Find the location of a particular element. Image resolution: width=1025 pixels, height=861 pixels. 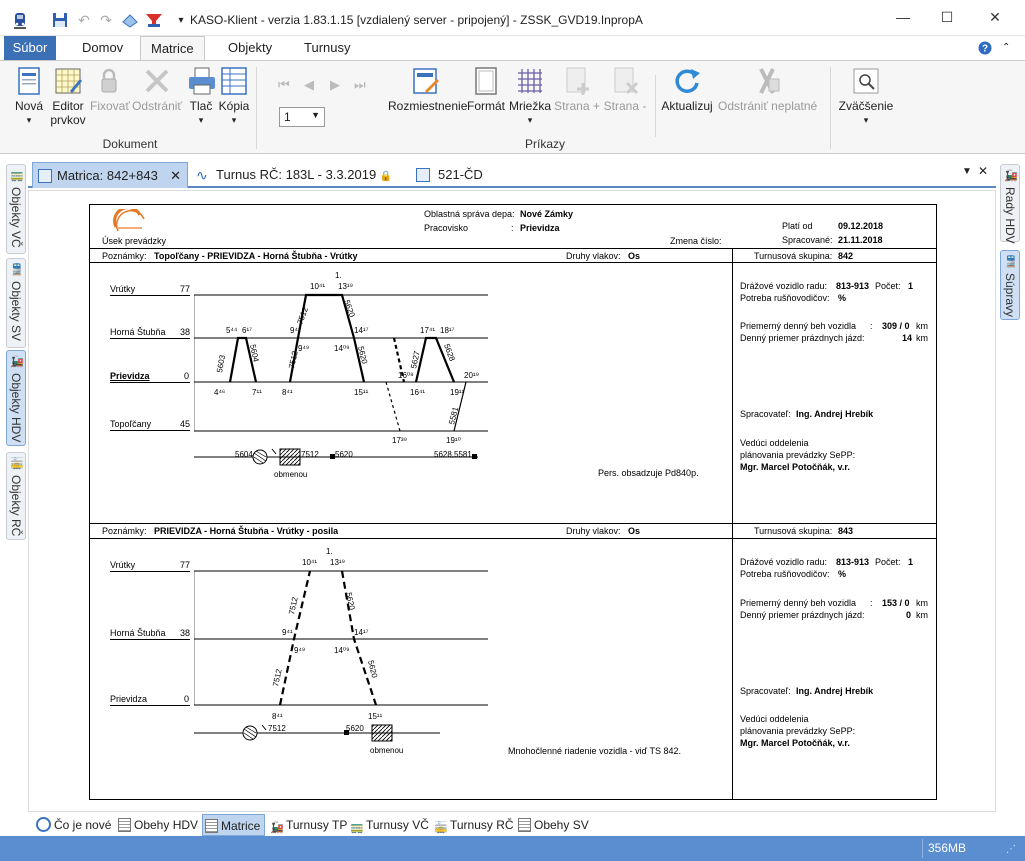

doctab-521: 521-ČD is located at coordinates (449, 175).